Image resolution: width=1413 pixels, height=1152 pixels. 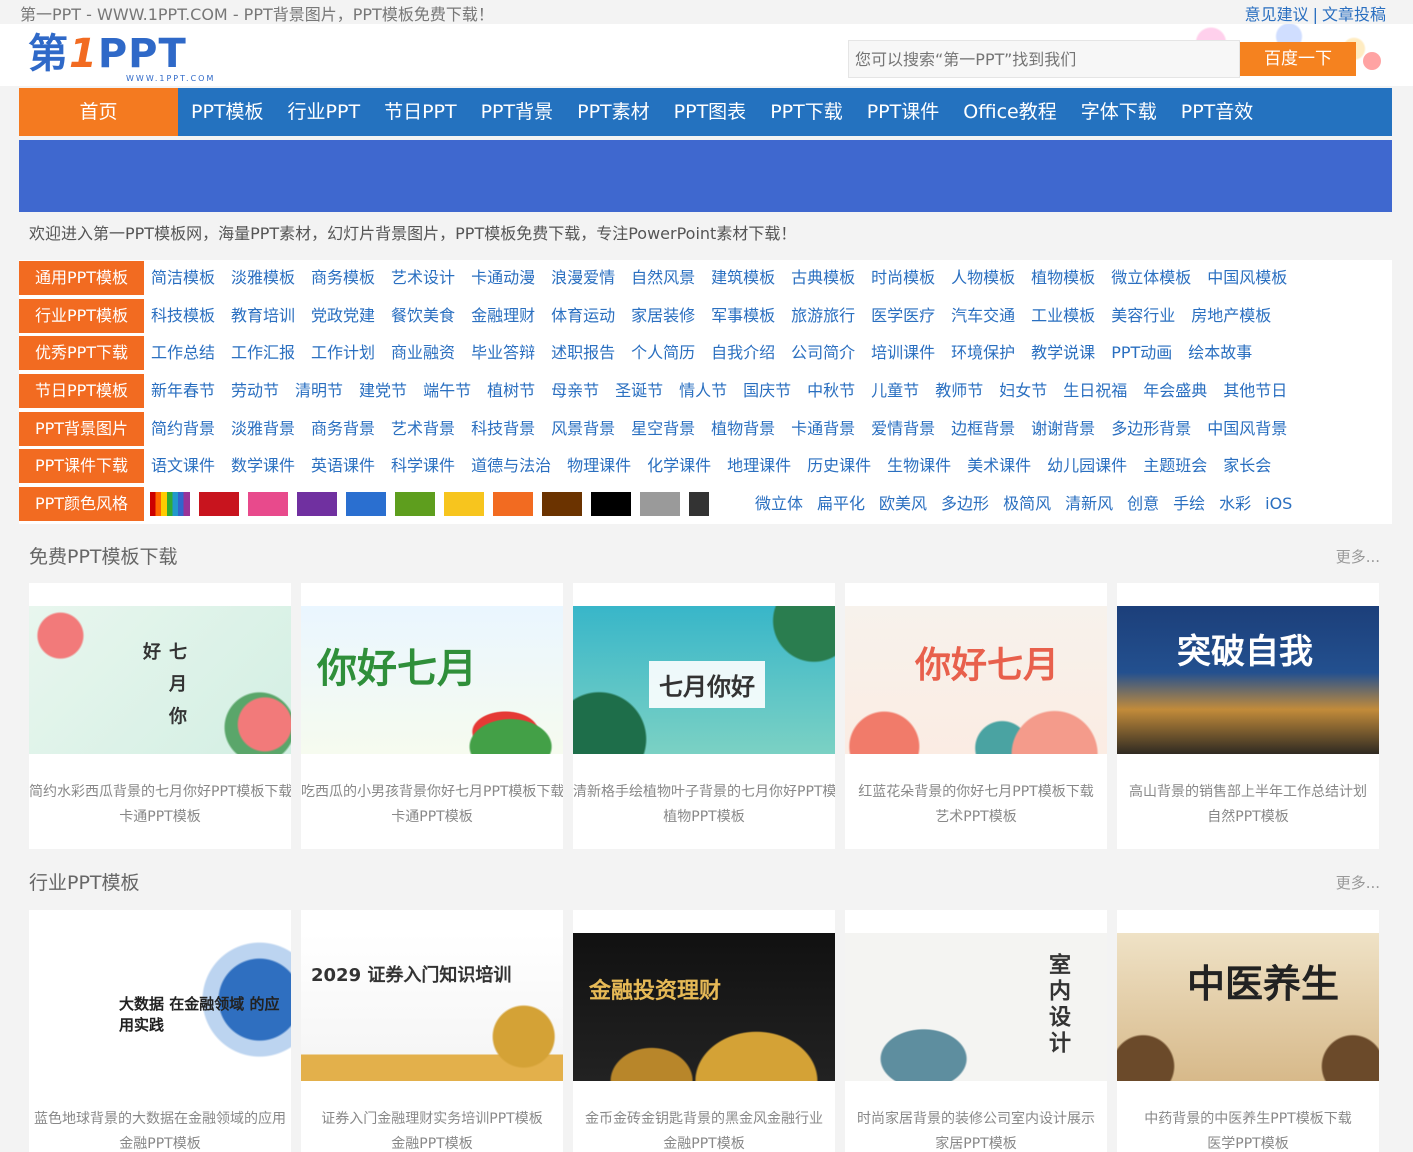 What do you see at coordinates (160, 791) in the screenshot?
I see `template-title: 简约水彩西瓜背景的七月你好PPT模板下载` at bounding box center [160, 791].